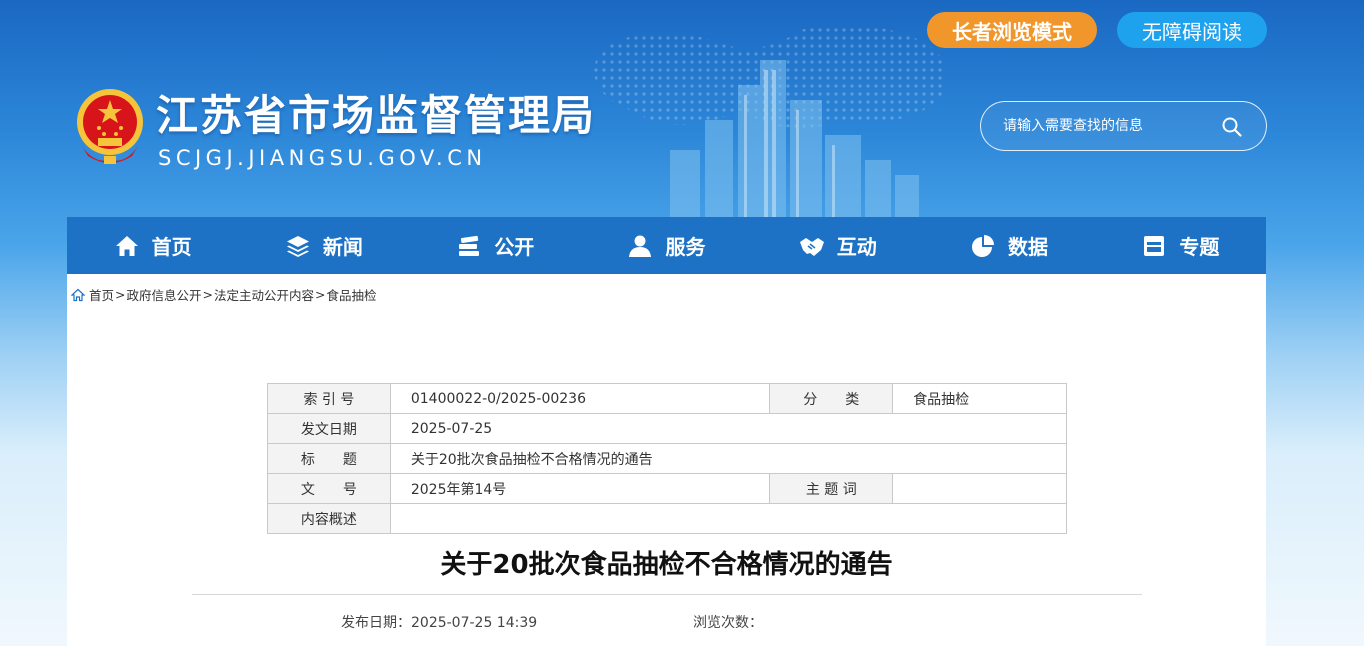  Describe the element at coordinates (343, 245) in the screenshot. I see `nav-label: 新闻` at that location.